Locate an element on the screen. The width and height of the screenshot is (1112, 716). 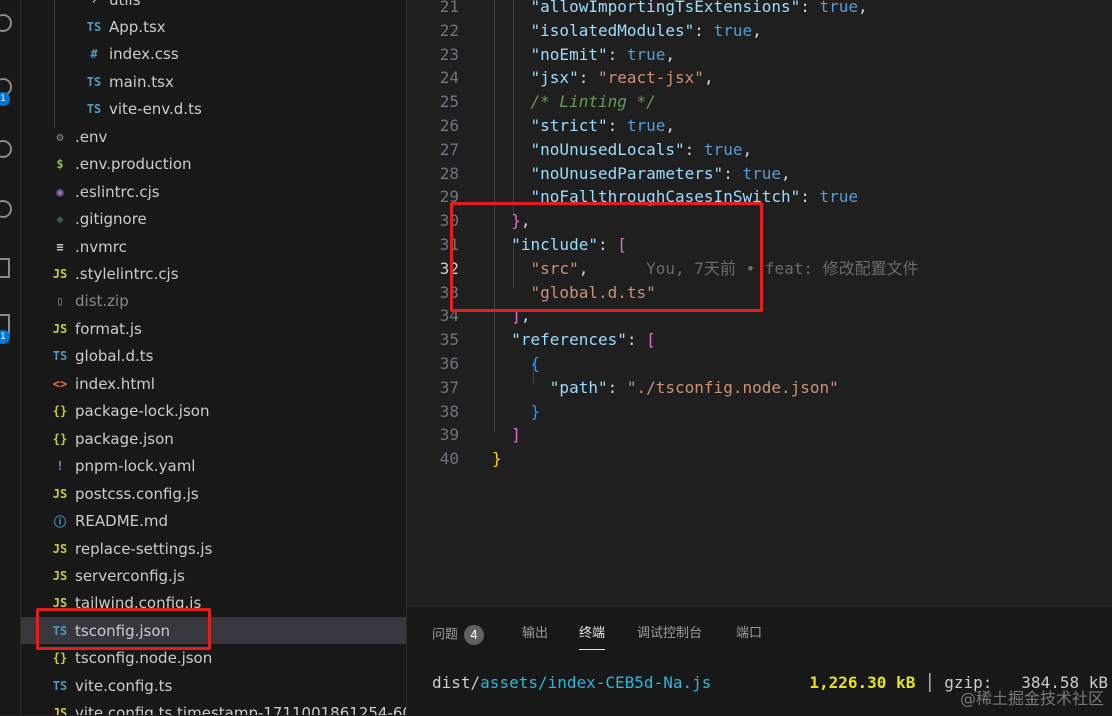
file-name: App.tsx is located at coordinates (137, 26).